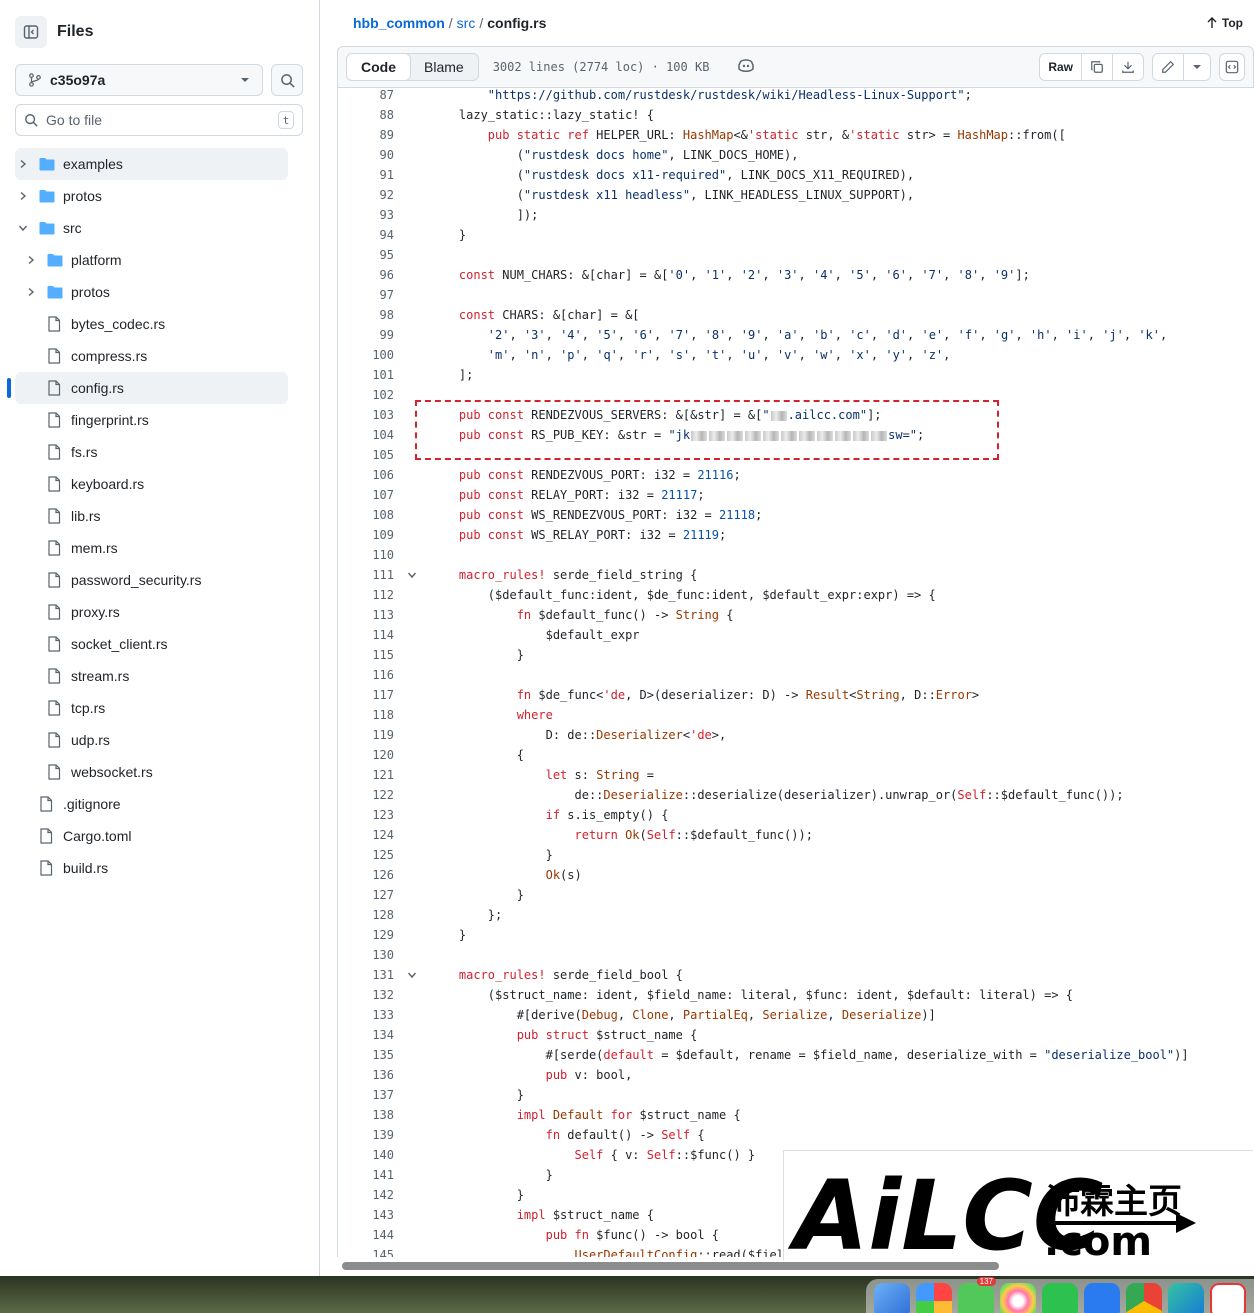 This screenshot has width=1254, height=1313. I want to click on line-number: 89, so click(366, 135).